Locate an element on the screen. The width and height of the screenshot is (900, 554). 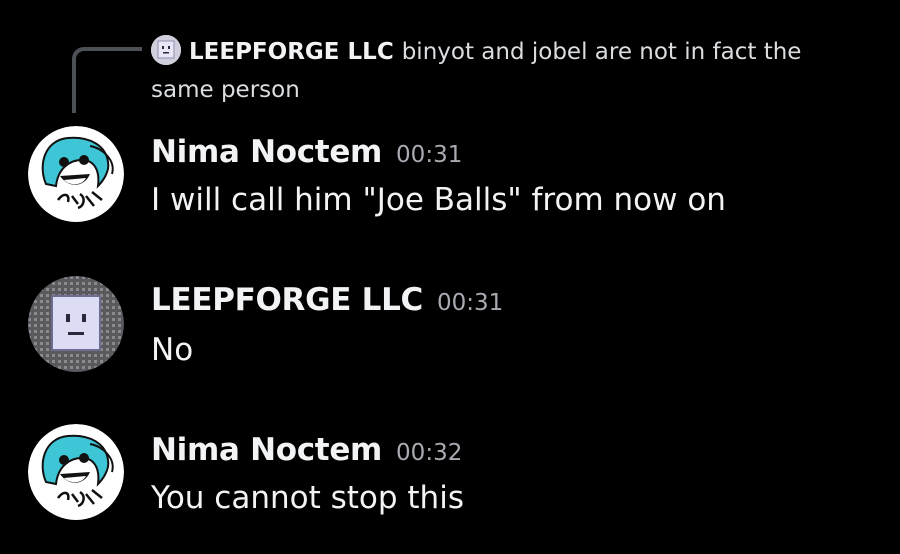
message-text: You cannot stop this is located at coordinates (307, 498).